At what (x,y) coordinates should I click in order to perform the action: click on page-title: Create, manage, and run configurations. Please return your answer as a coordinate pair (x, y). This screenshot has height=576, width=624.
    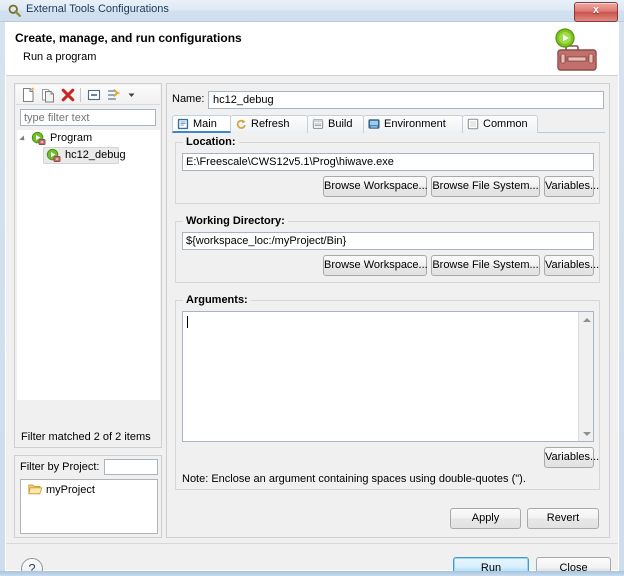
    Looking at the image, I should click on (128, 38).